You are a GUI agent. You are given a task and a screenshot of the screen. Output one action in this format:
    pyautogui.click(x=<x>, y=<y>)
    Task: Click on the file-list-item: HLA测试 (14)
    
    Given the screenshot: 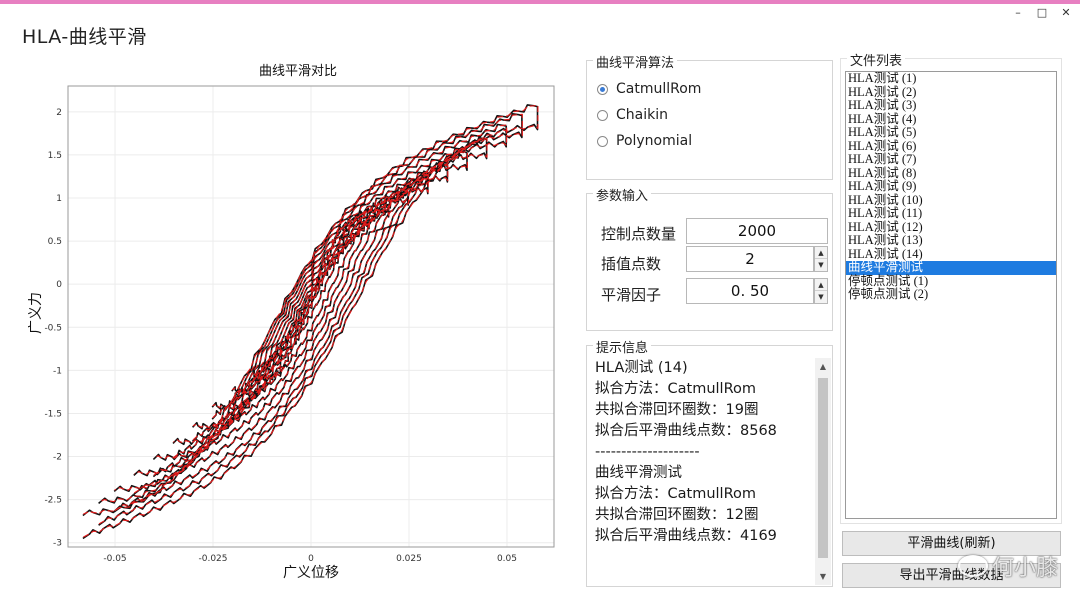 What is the action you would take?
    pyautogui.click(x=951, y=254)
    